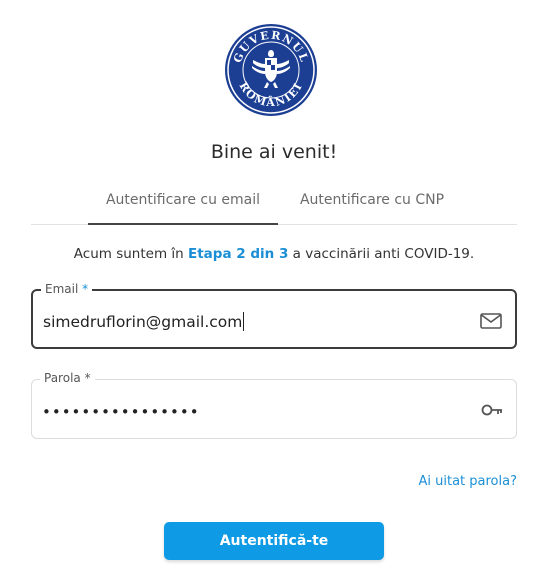 The width and height of the screenshot is (538, 577). Describe the element at coordinates (62, 378) in the screenshot. I see `password-label-text: Parola` at that location.